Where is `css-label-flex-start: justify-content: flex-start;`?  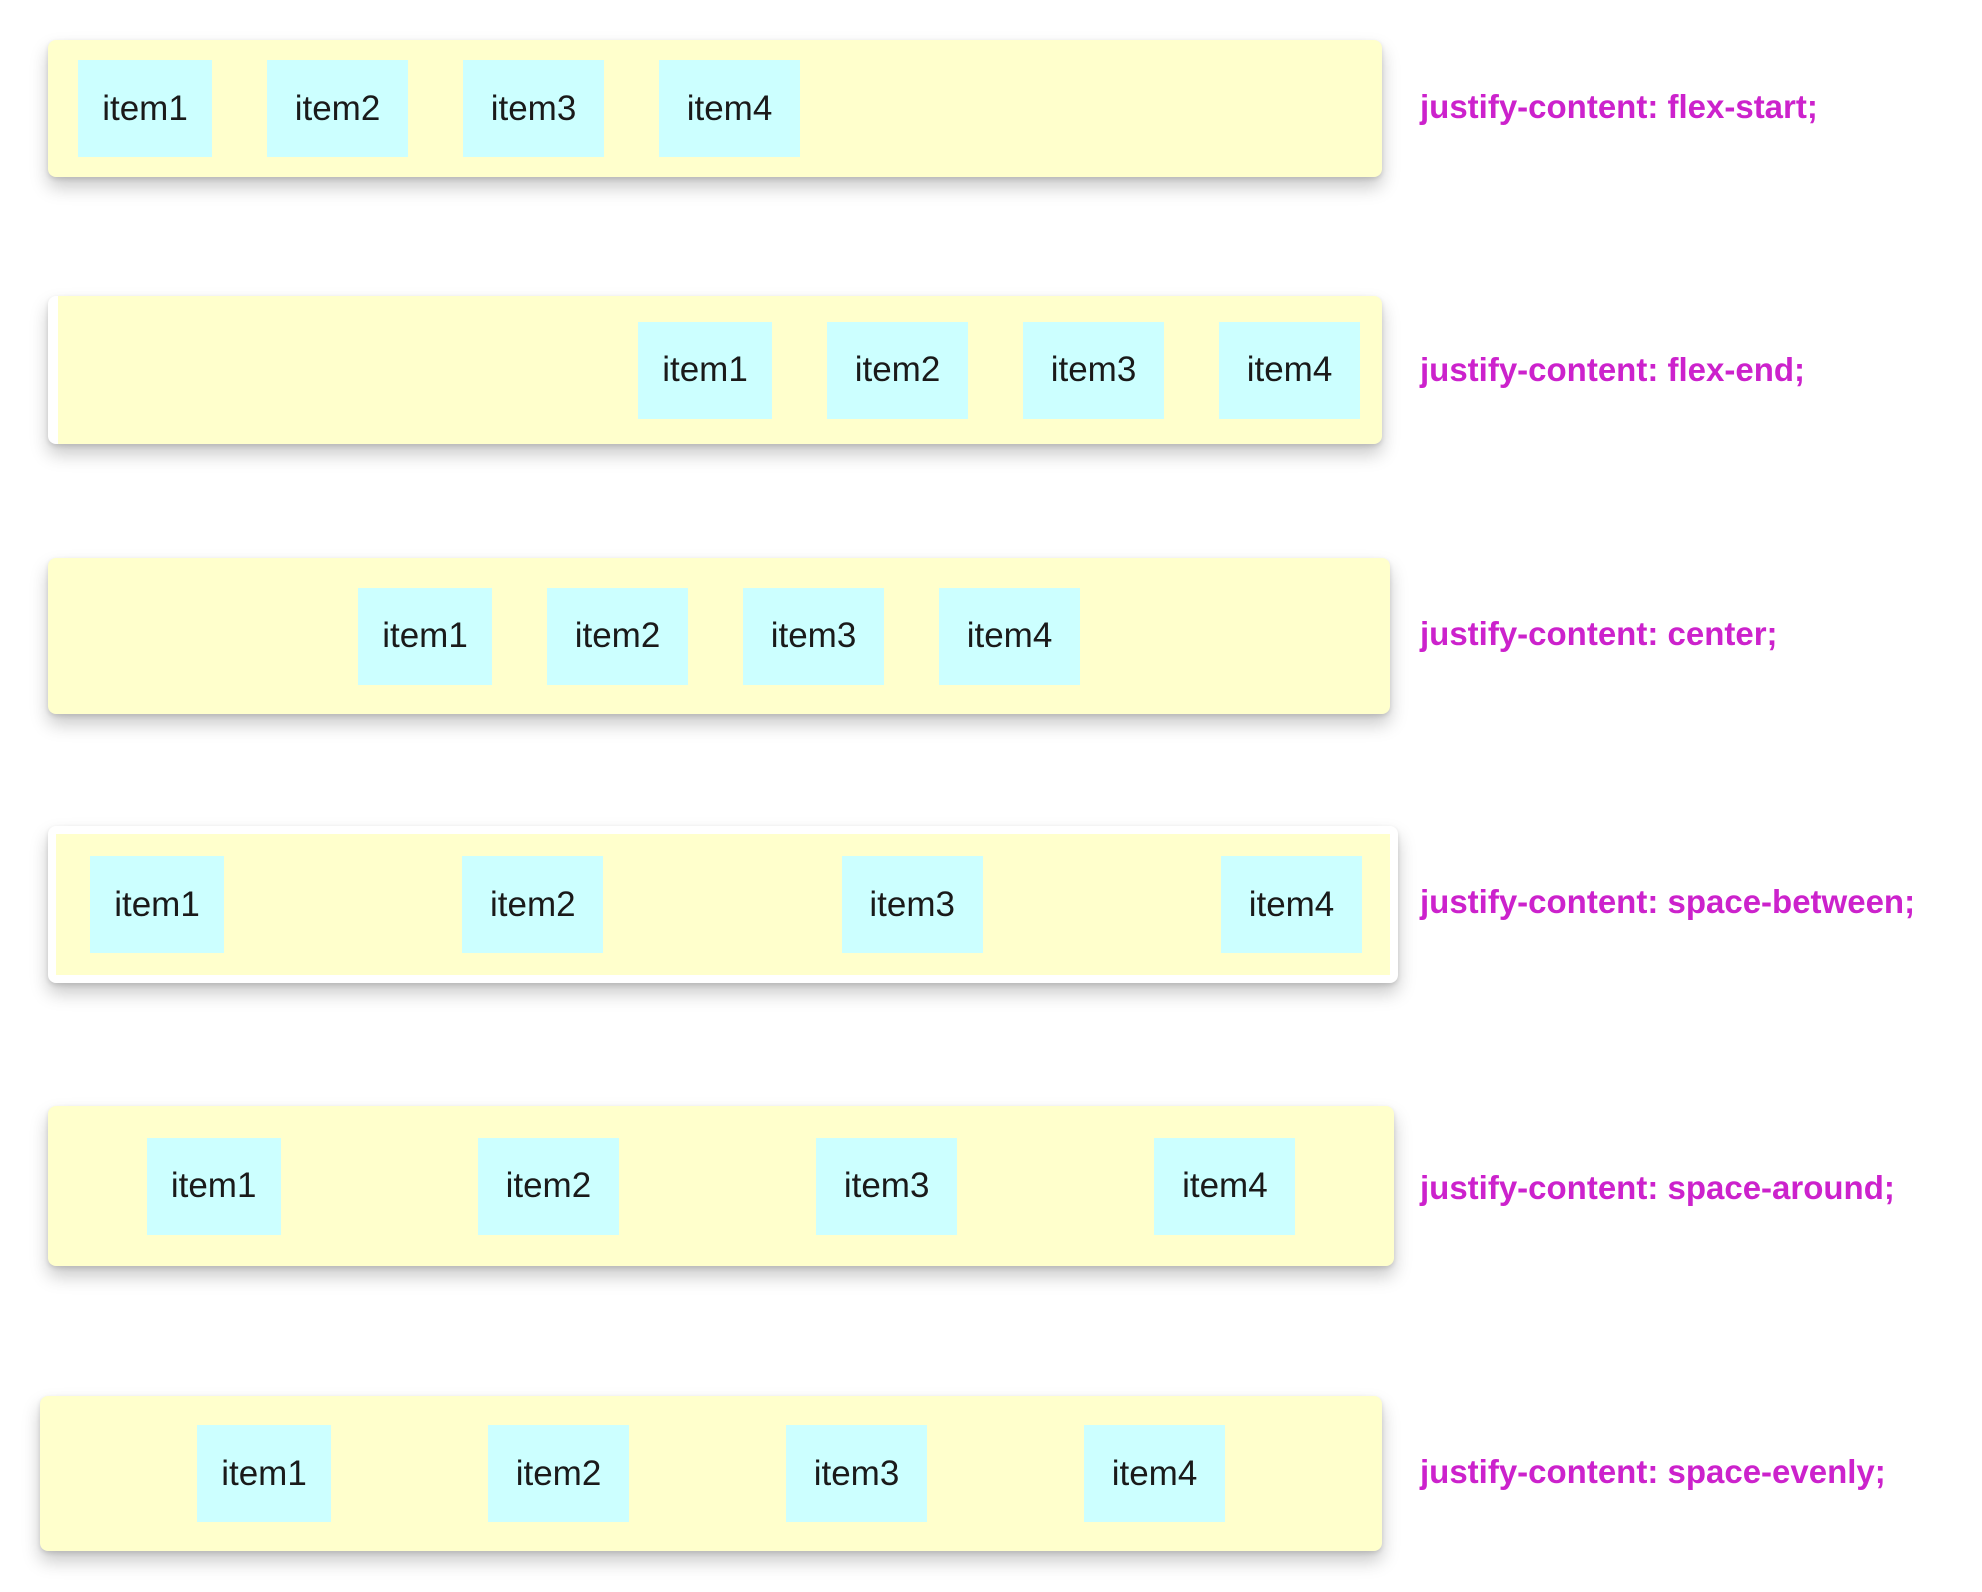
css-label-flex-start: justify-content: flex-start; is located at coordinates (1619, 106).